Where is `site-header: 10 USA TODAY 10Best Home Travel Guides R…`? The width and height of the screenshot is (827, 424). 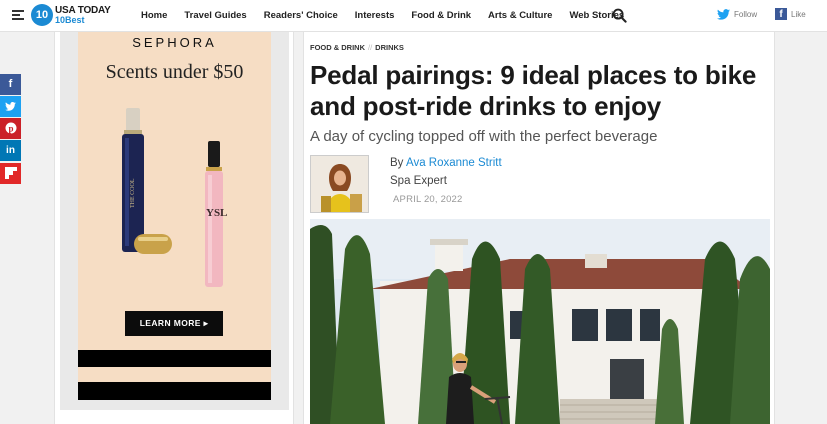 site-header: 10 USA TODAY 10Best Home Travel Guides R… is located at coordinates (413, 16).